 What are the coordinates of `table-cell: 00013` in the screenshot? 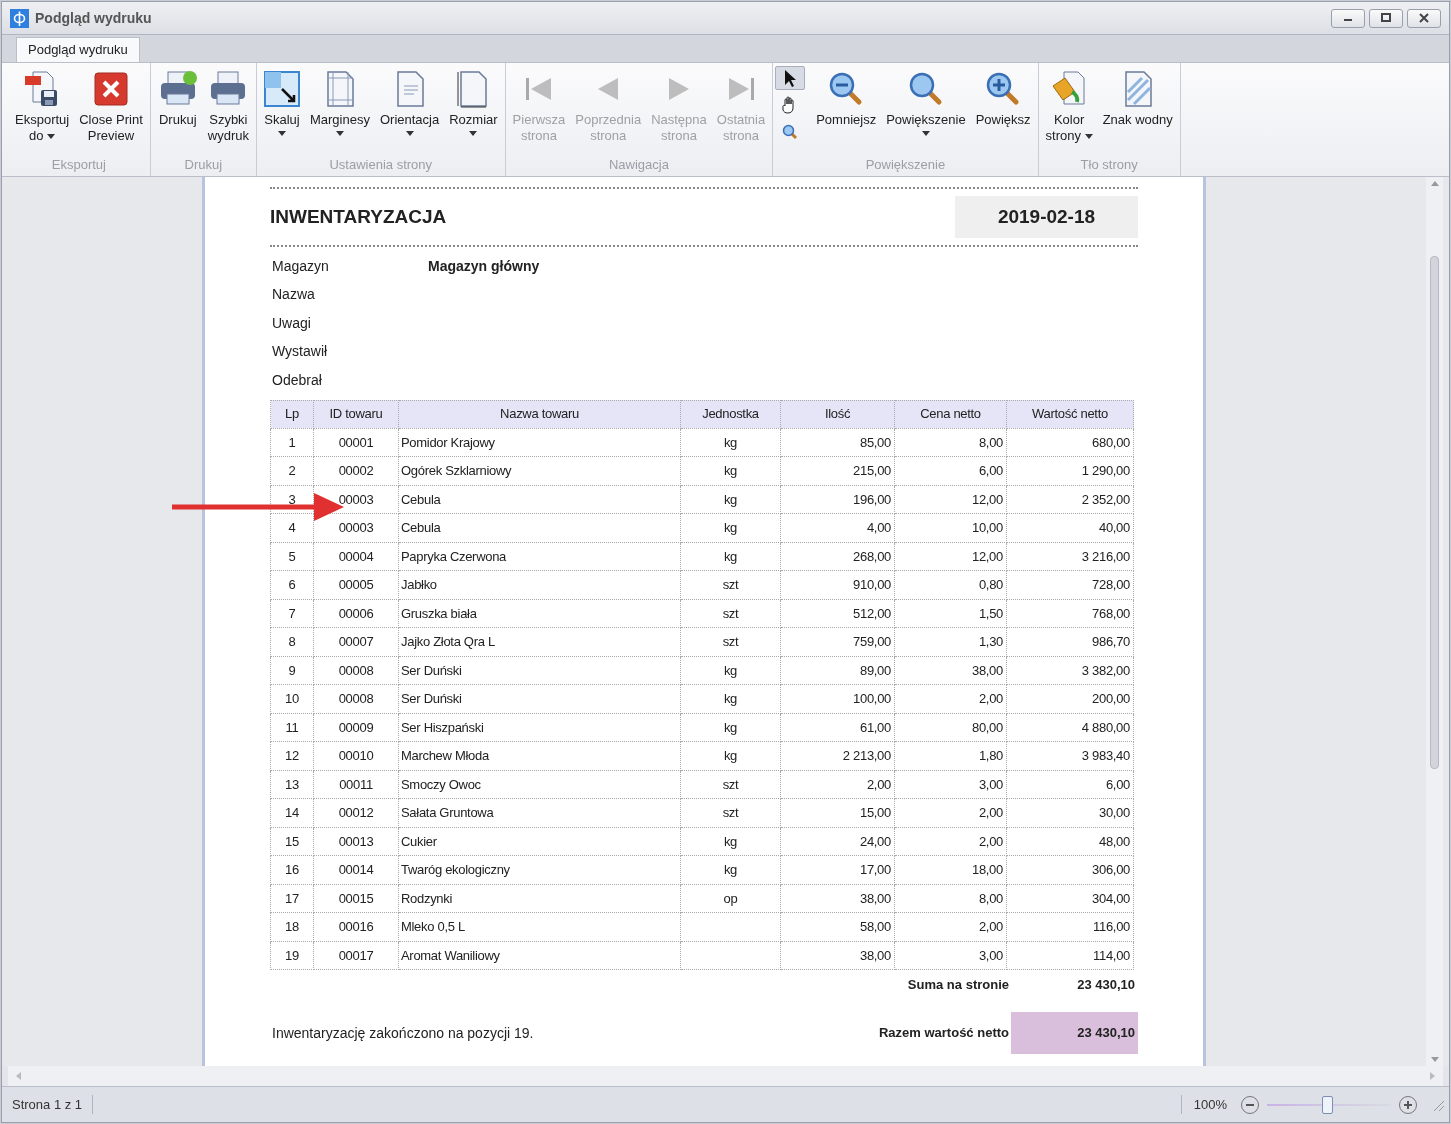 It's located at (356, 841).